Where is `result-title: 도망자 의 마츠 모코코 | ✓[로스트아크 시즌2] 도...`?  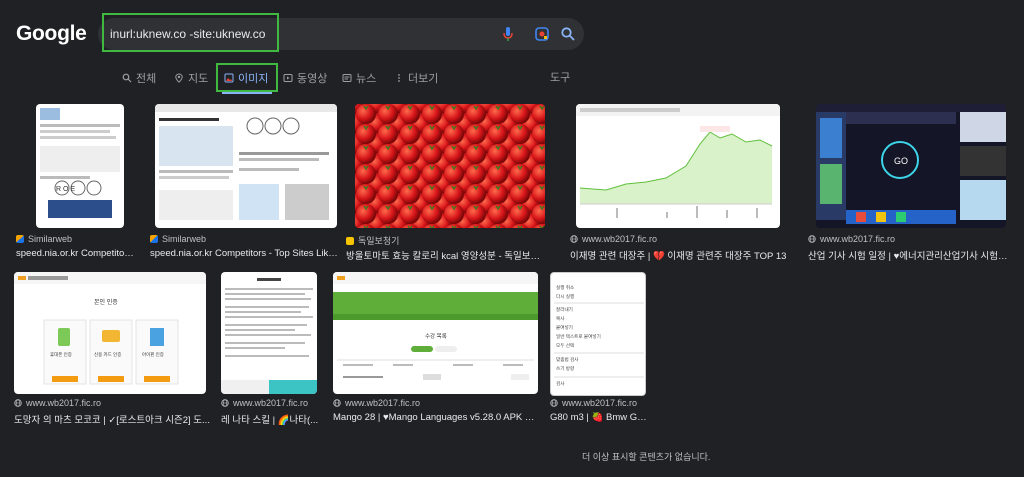 result-title: 도망자 의 마츠 모코코 | ✓[로스트아크 시즌2] 도... is located at coordinates (112, 419).